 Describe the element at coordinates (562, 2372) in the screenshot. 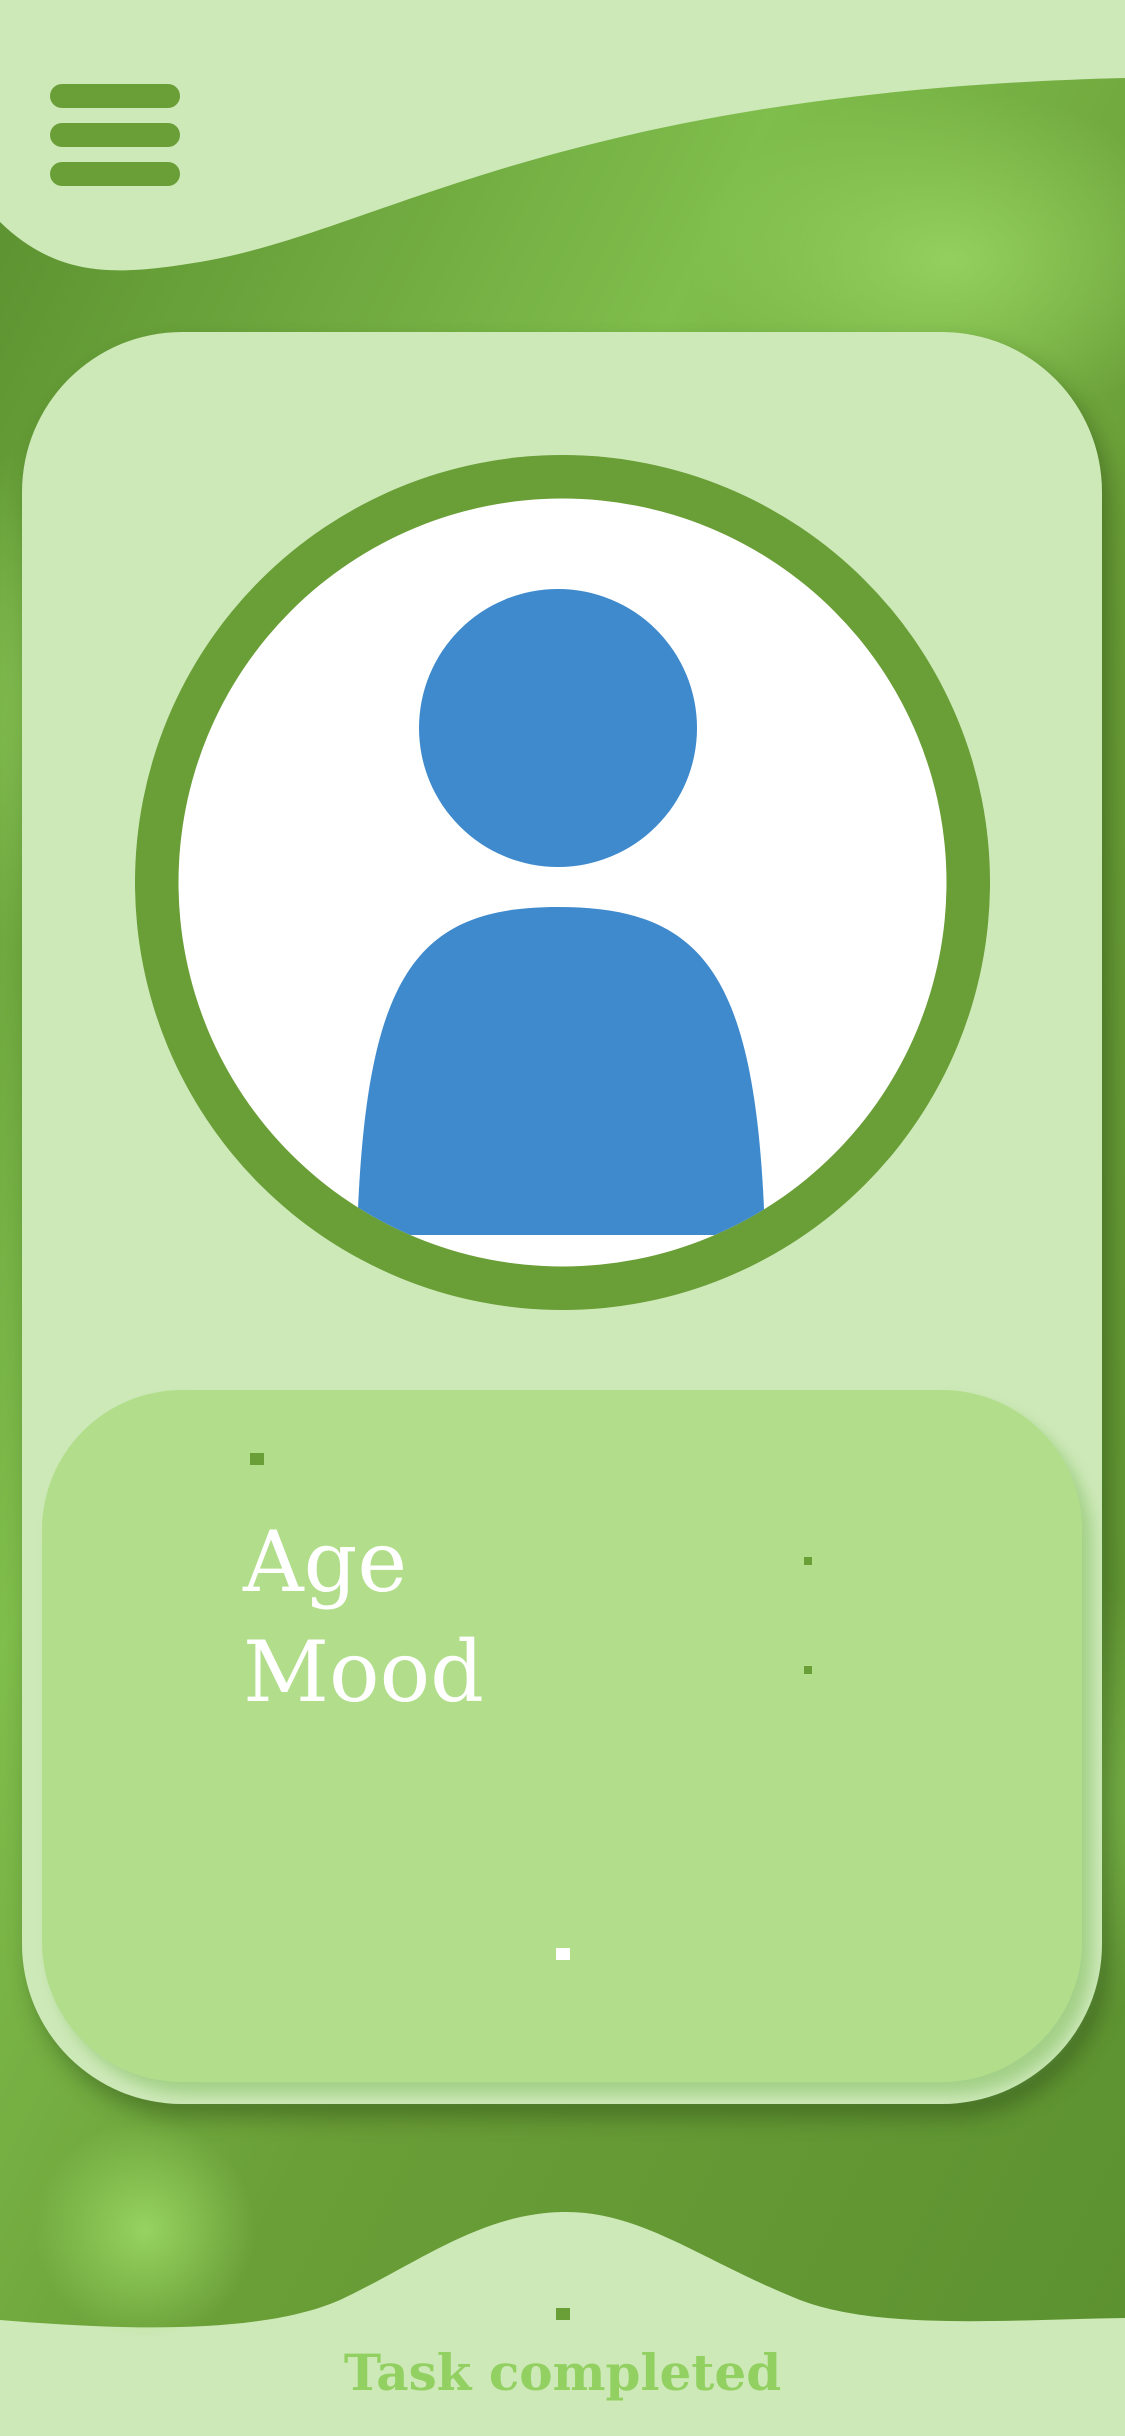

I see `status-text: Task completed` at that location.